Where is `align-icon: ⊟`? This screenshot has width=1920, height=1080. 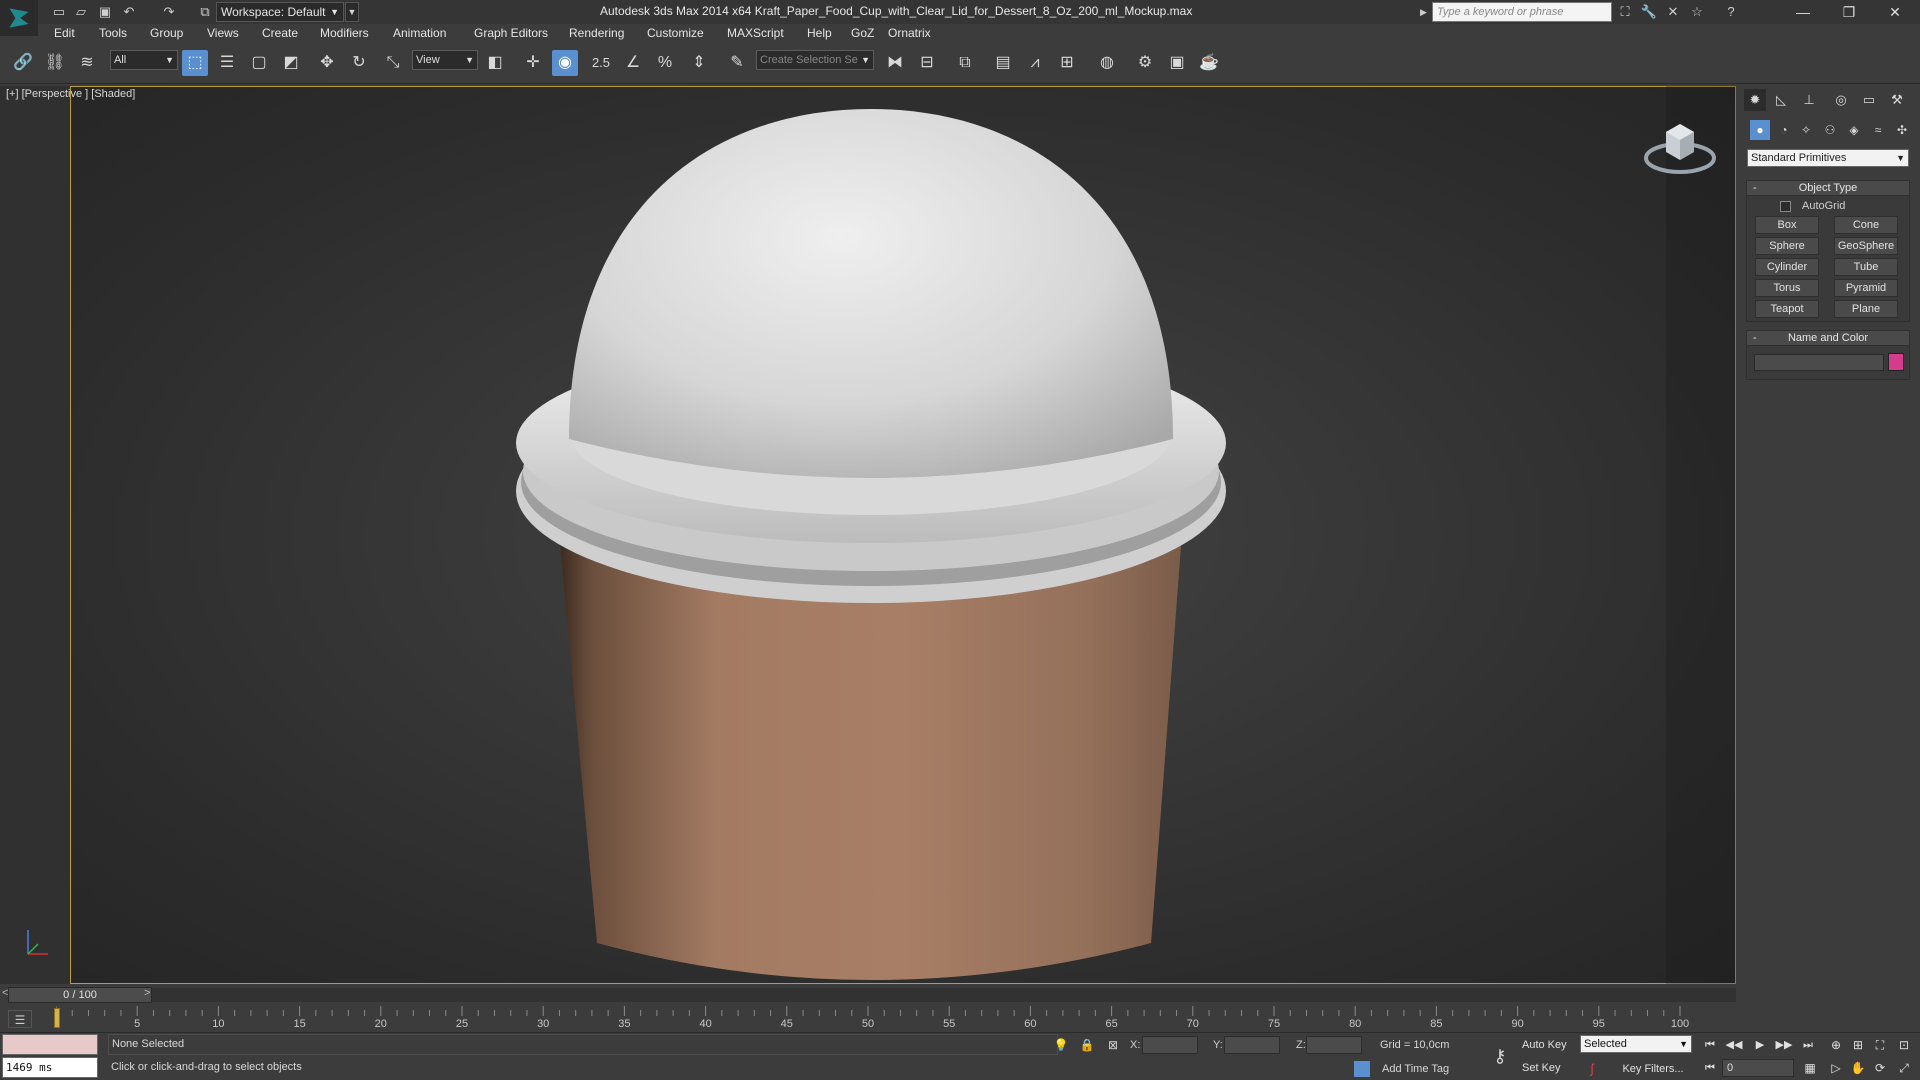
align-icon: ⊟ is located at coordinates (927, 63).